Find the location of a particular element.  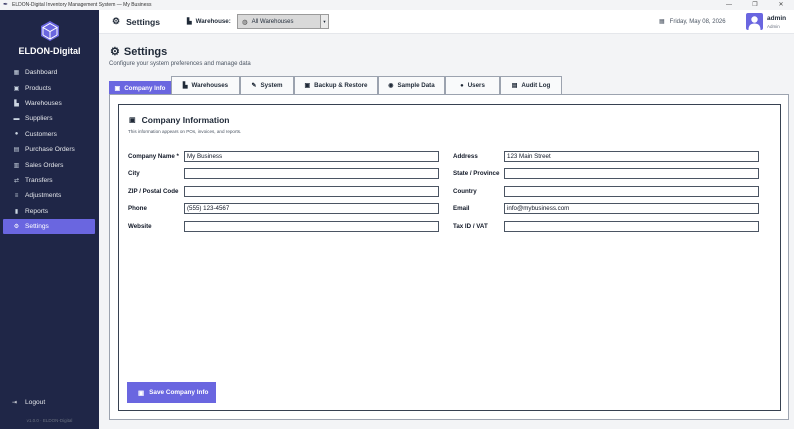

save-company-info-button: ▣ Save Company Info is located at coordinates (171, 392).